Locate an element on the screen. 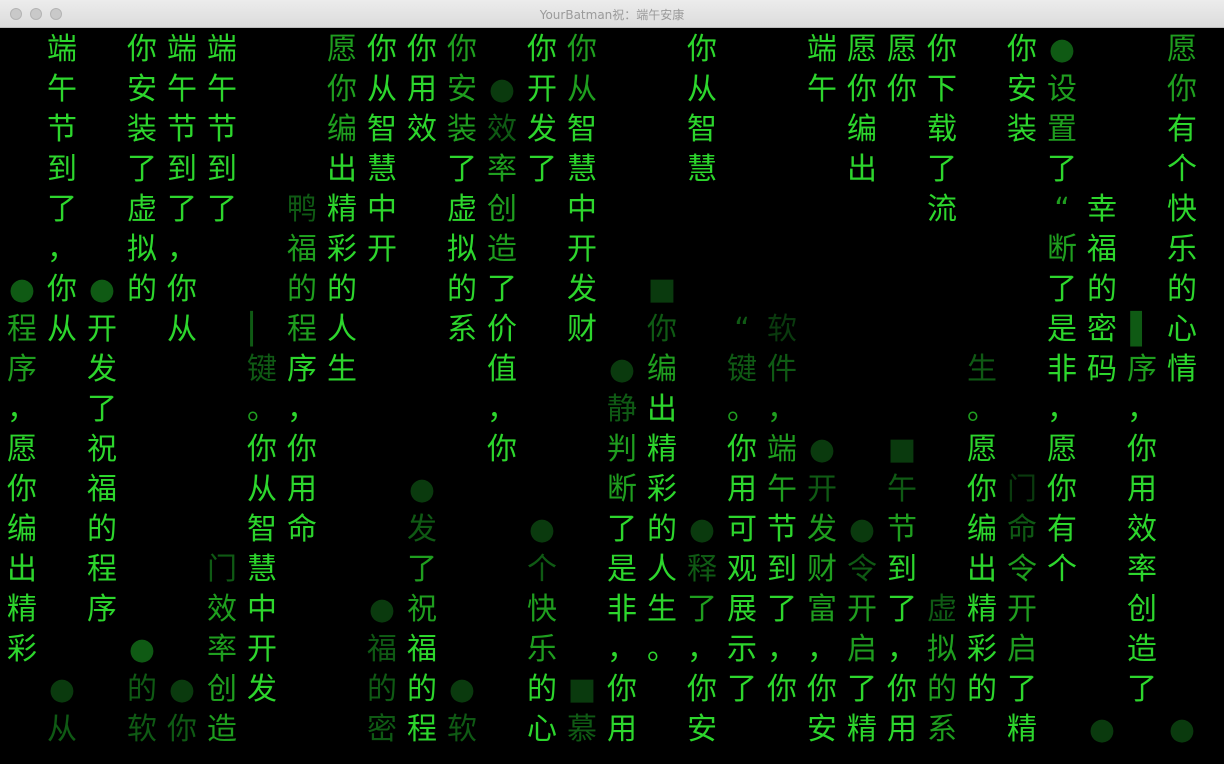 The image size is (1224, 764). rain-glyph: 码 is located at coordinates (1102, 369).